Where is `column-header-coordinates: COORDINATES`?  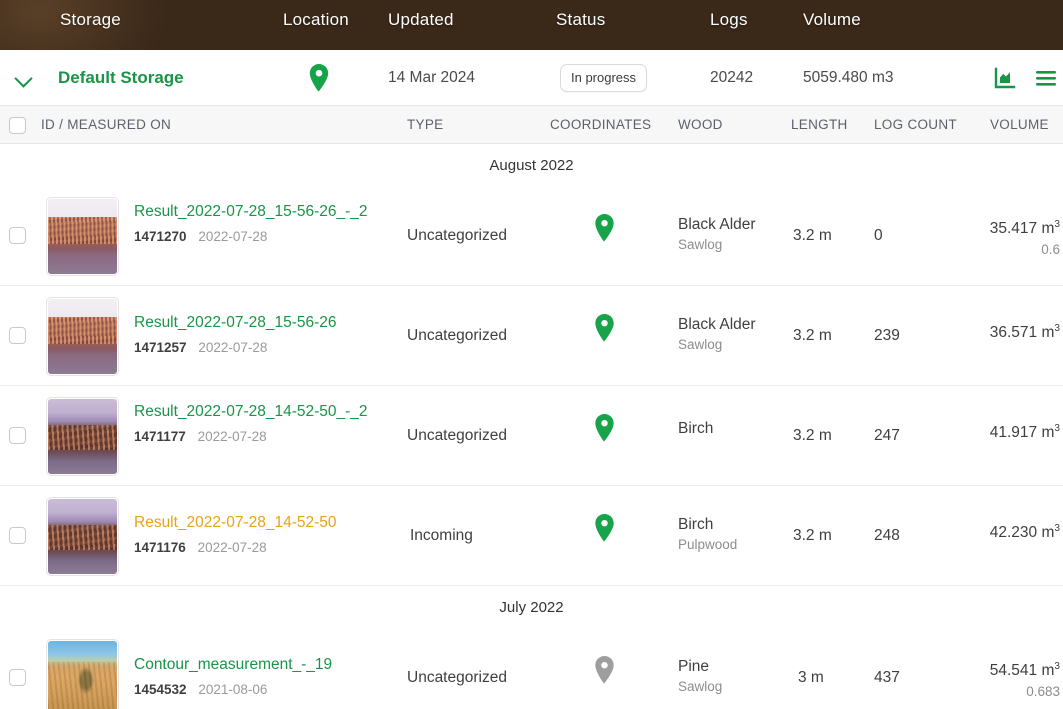 column-header-coordinates: COORDINATES is located at coordinates (600, 124).